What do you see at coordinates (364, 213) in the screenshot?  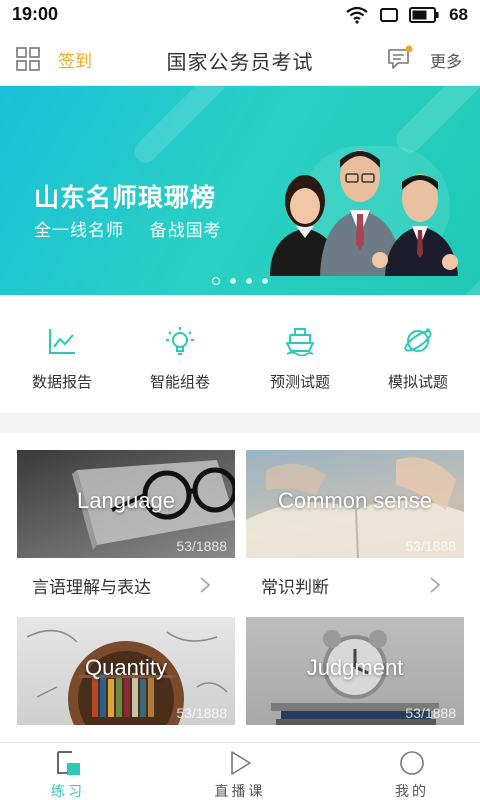 I see `teachers-photo` at bounding box center [364, 213].